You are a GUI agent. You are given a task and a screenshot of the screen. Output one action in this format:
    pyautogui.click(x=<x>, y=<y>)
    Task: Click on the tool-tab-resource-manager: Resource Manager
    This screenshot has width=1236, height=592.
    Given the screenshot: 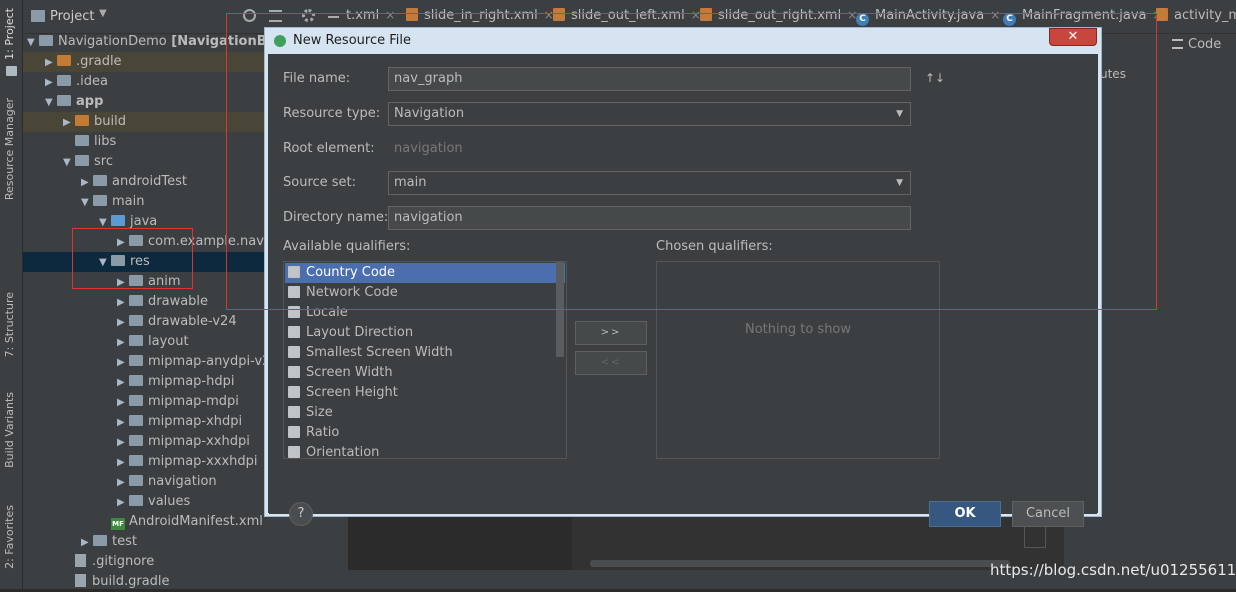 What is the action you would take?
    pyautogui.click(x=9, y=149)
    